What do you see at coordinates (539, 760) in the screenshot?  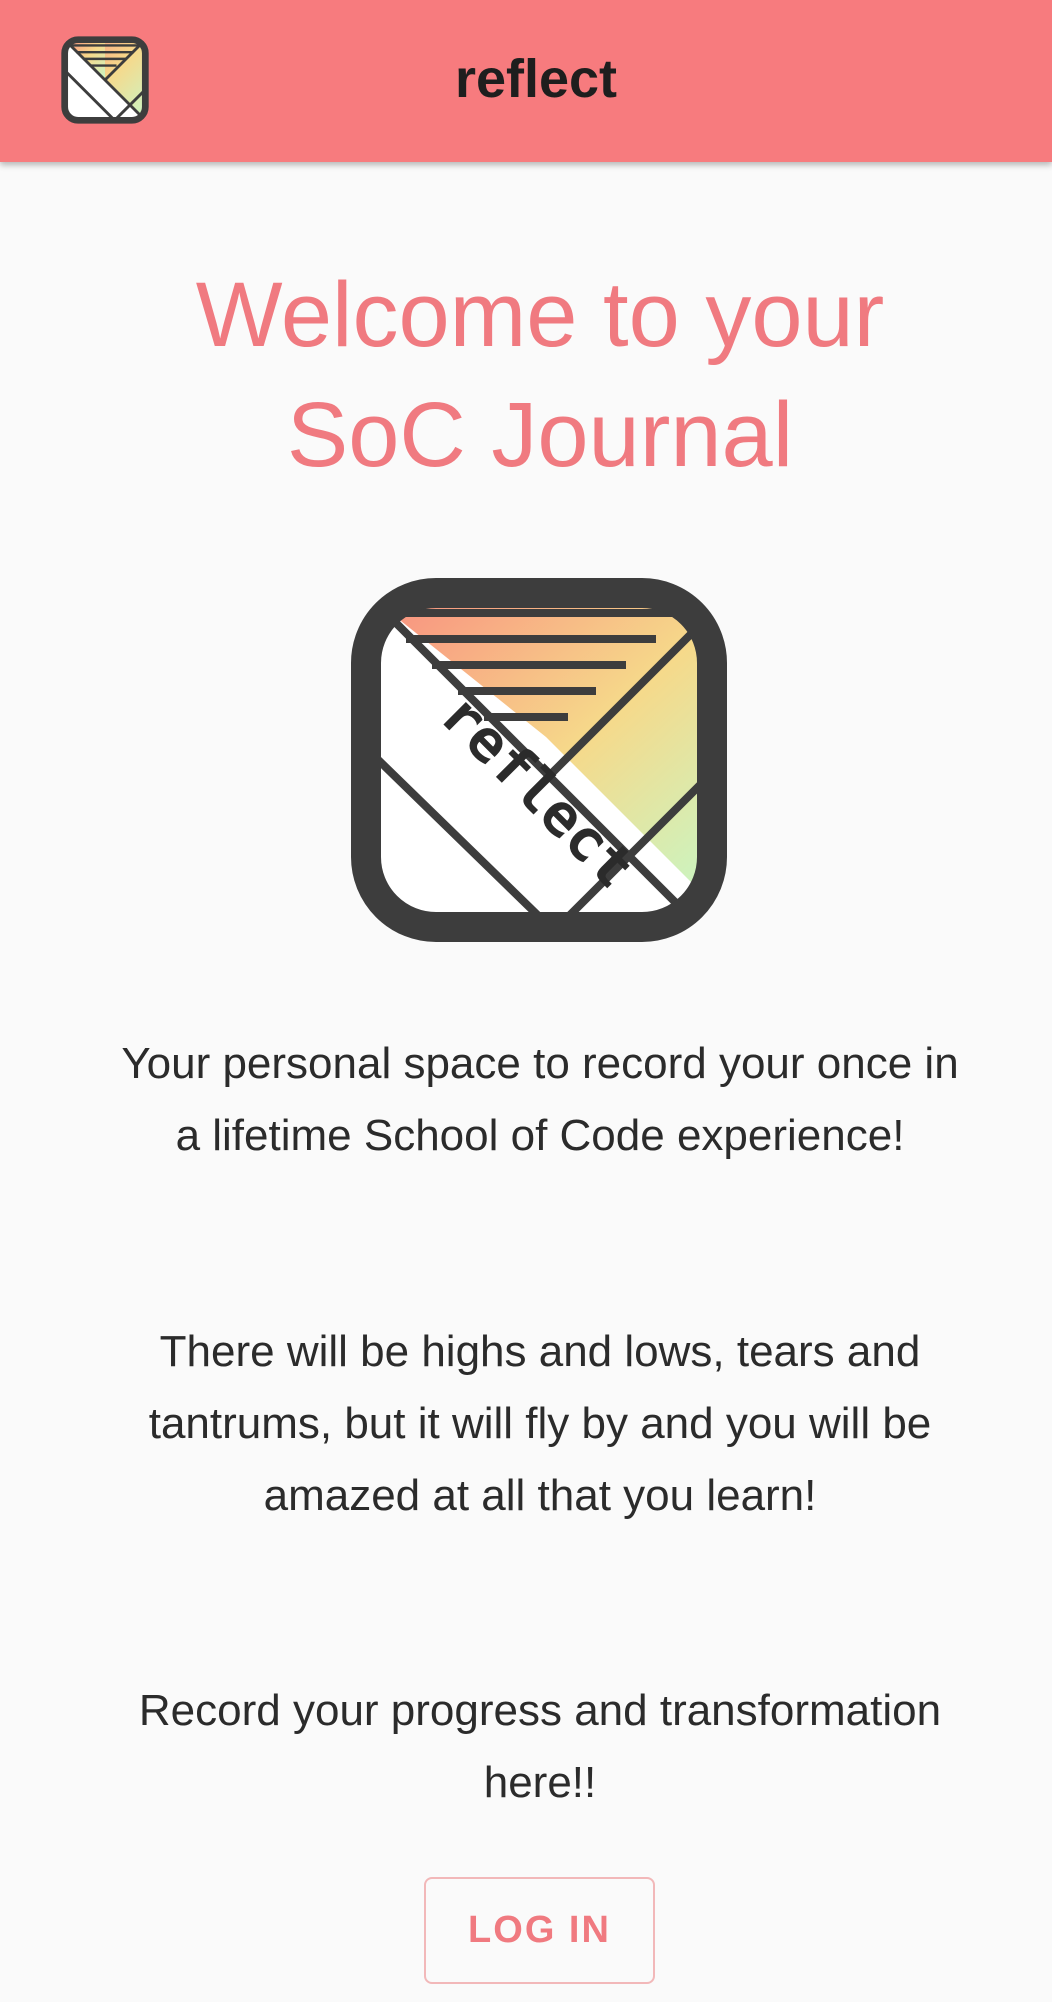 I see `reflect-logo-image: reflect` at bounding box center [539, 760].